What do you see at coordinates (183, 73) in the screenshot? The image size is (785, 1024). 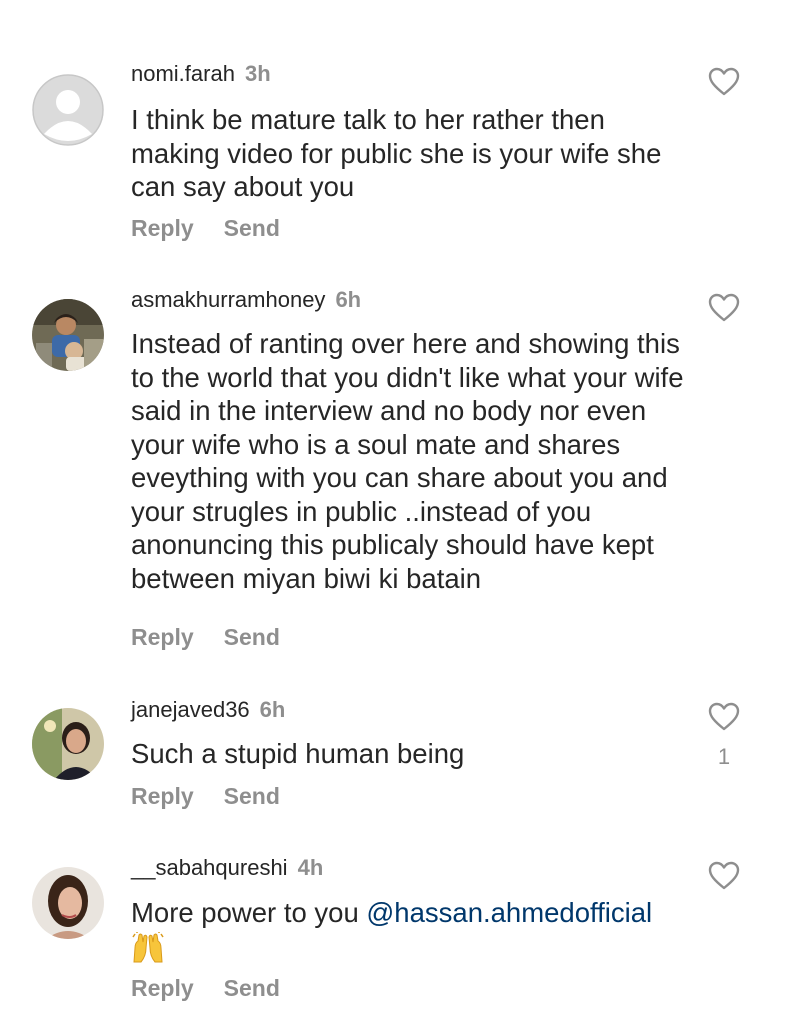 I see `username: nomi.farah` at bounding box center [183, 73].